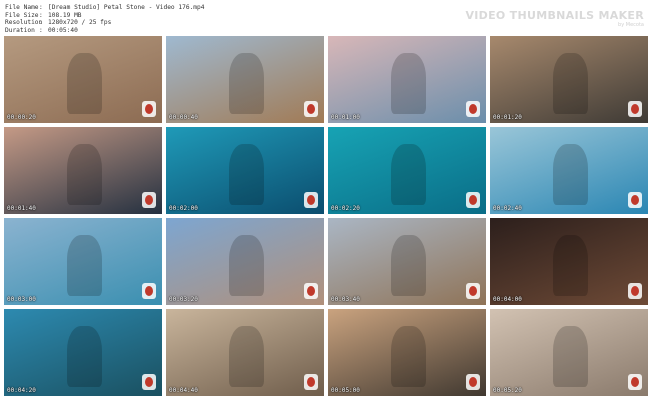  Describe the element at coordinates (183, 390) in the screenshot. I see `thumbnail-timestamp: 00:04:40` at that location.